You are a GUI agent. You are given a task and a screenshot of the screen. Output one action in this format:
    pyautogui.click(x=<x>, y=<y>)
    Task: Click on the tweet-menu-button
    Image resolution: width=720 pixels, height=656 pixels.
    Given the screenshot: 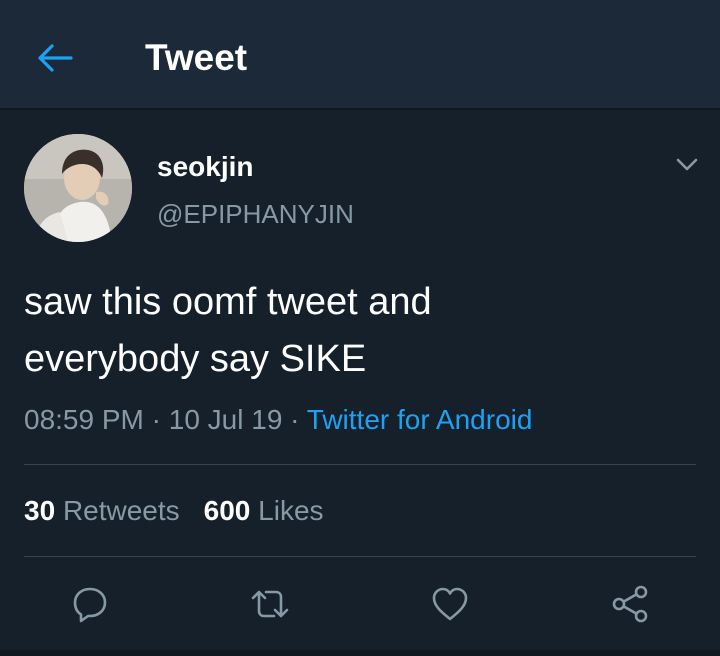 What is the action you would take?
    pyautogui.click(x=687, y=165)
    